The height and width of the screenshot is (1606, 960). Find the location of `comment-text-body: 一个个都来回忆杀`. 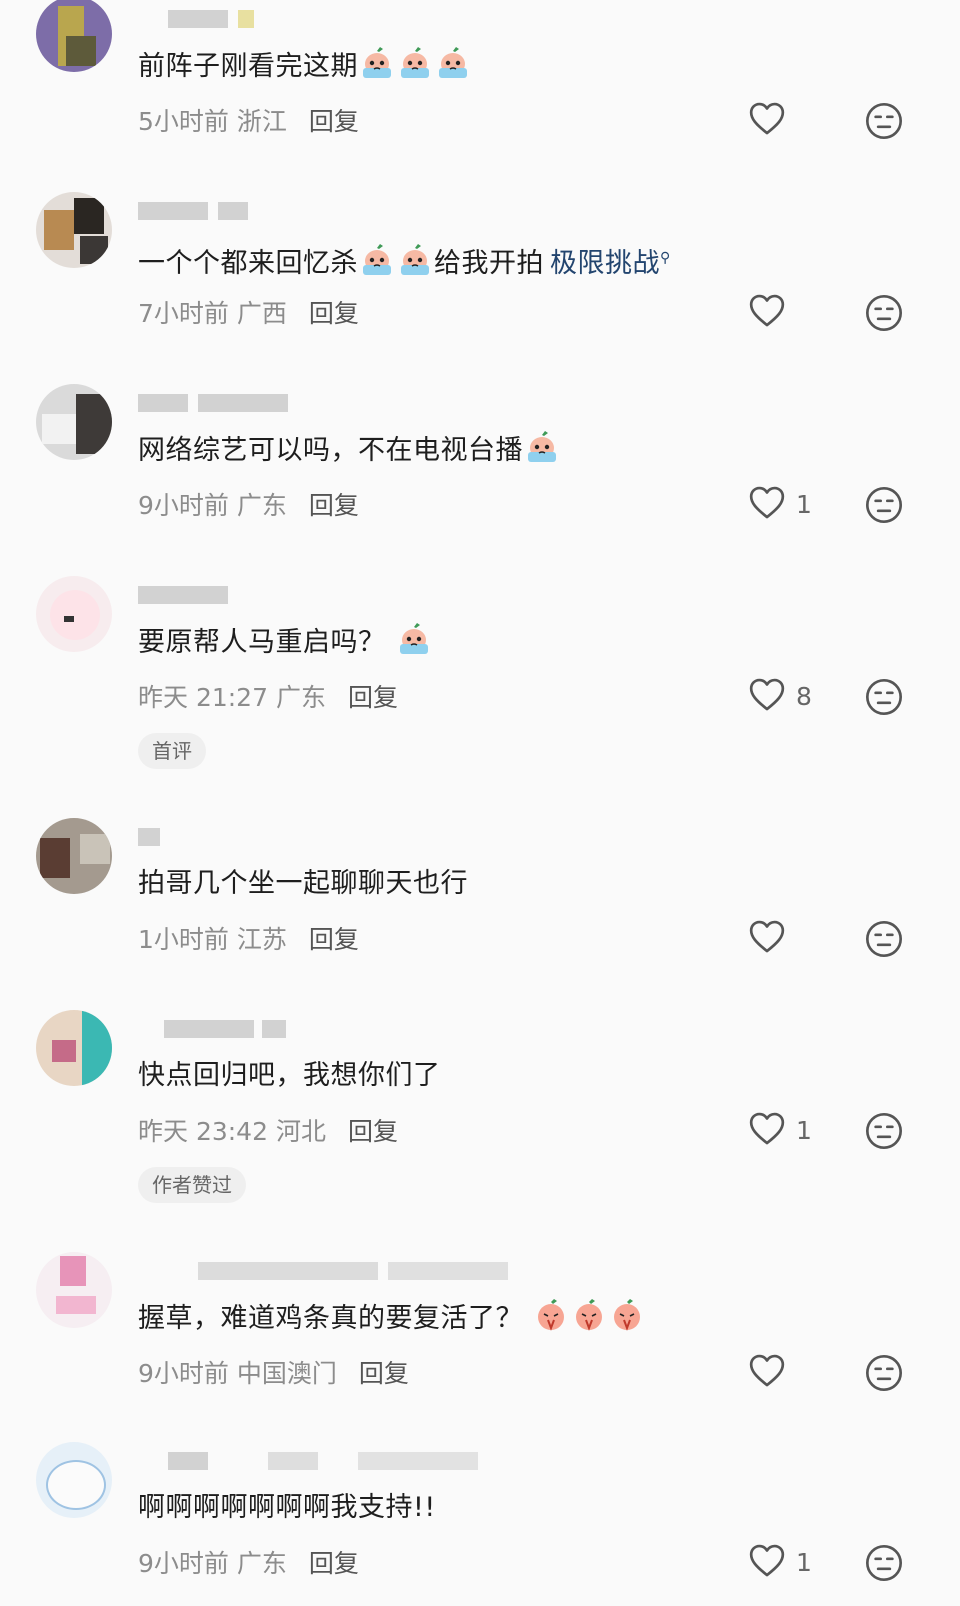

comment-text-body: 一个个都来回忆杀 is located at coordinates (248, 263).